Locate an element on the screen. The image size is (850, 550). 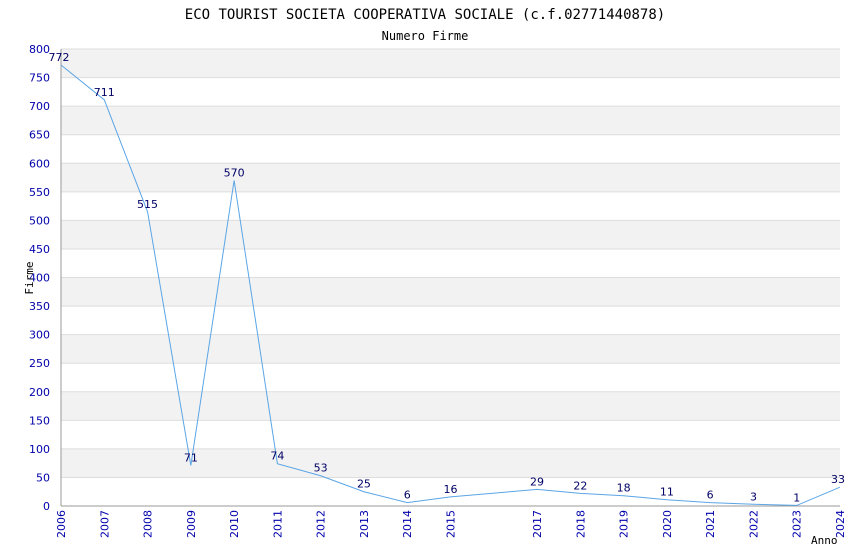
data-label: 3 is located at coordinates (753, 496).